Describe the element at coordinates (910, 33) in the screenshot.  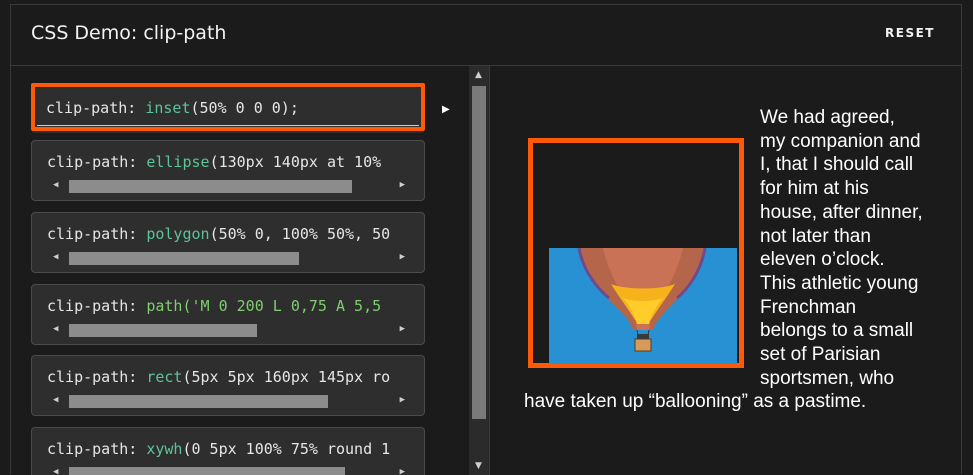
I see `reset-button: RESET` at that location.